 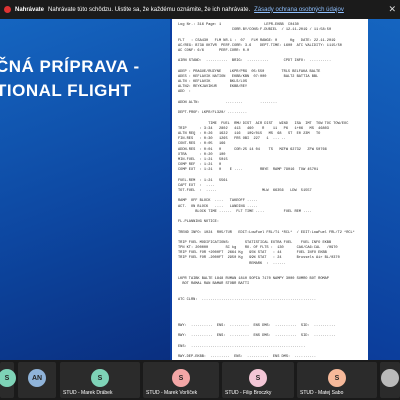 I want to click on participant-tile: S STUD - Marek Drábek, so click(x=100, y=380).